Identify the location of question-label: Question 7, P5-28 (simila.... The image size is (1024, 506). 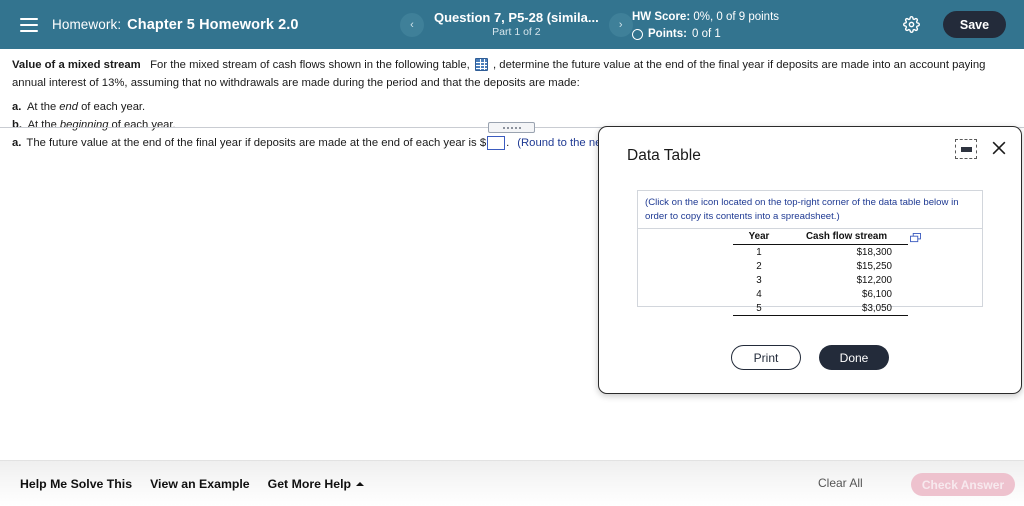
(516, 17).